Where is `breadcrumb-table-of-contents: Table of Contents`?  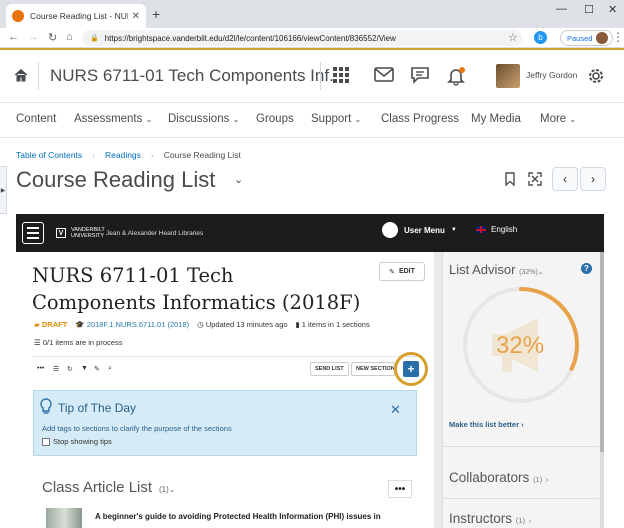 breadcrumb-table-of-contents: Table of Contents is located at coordinates (49, 155).